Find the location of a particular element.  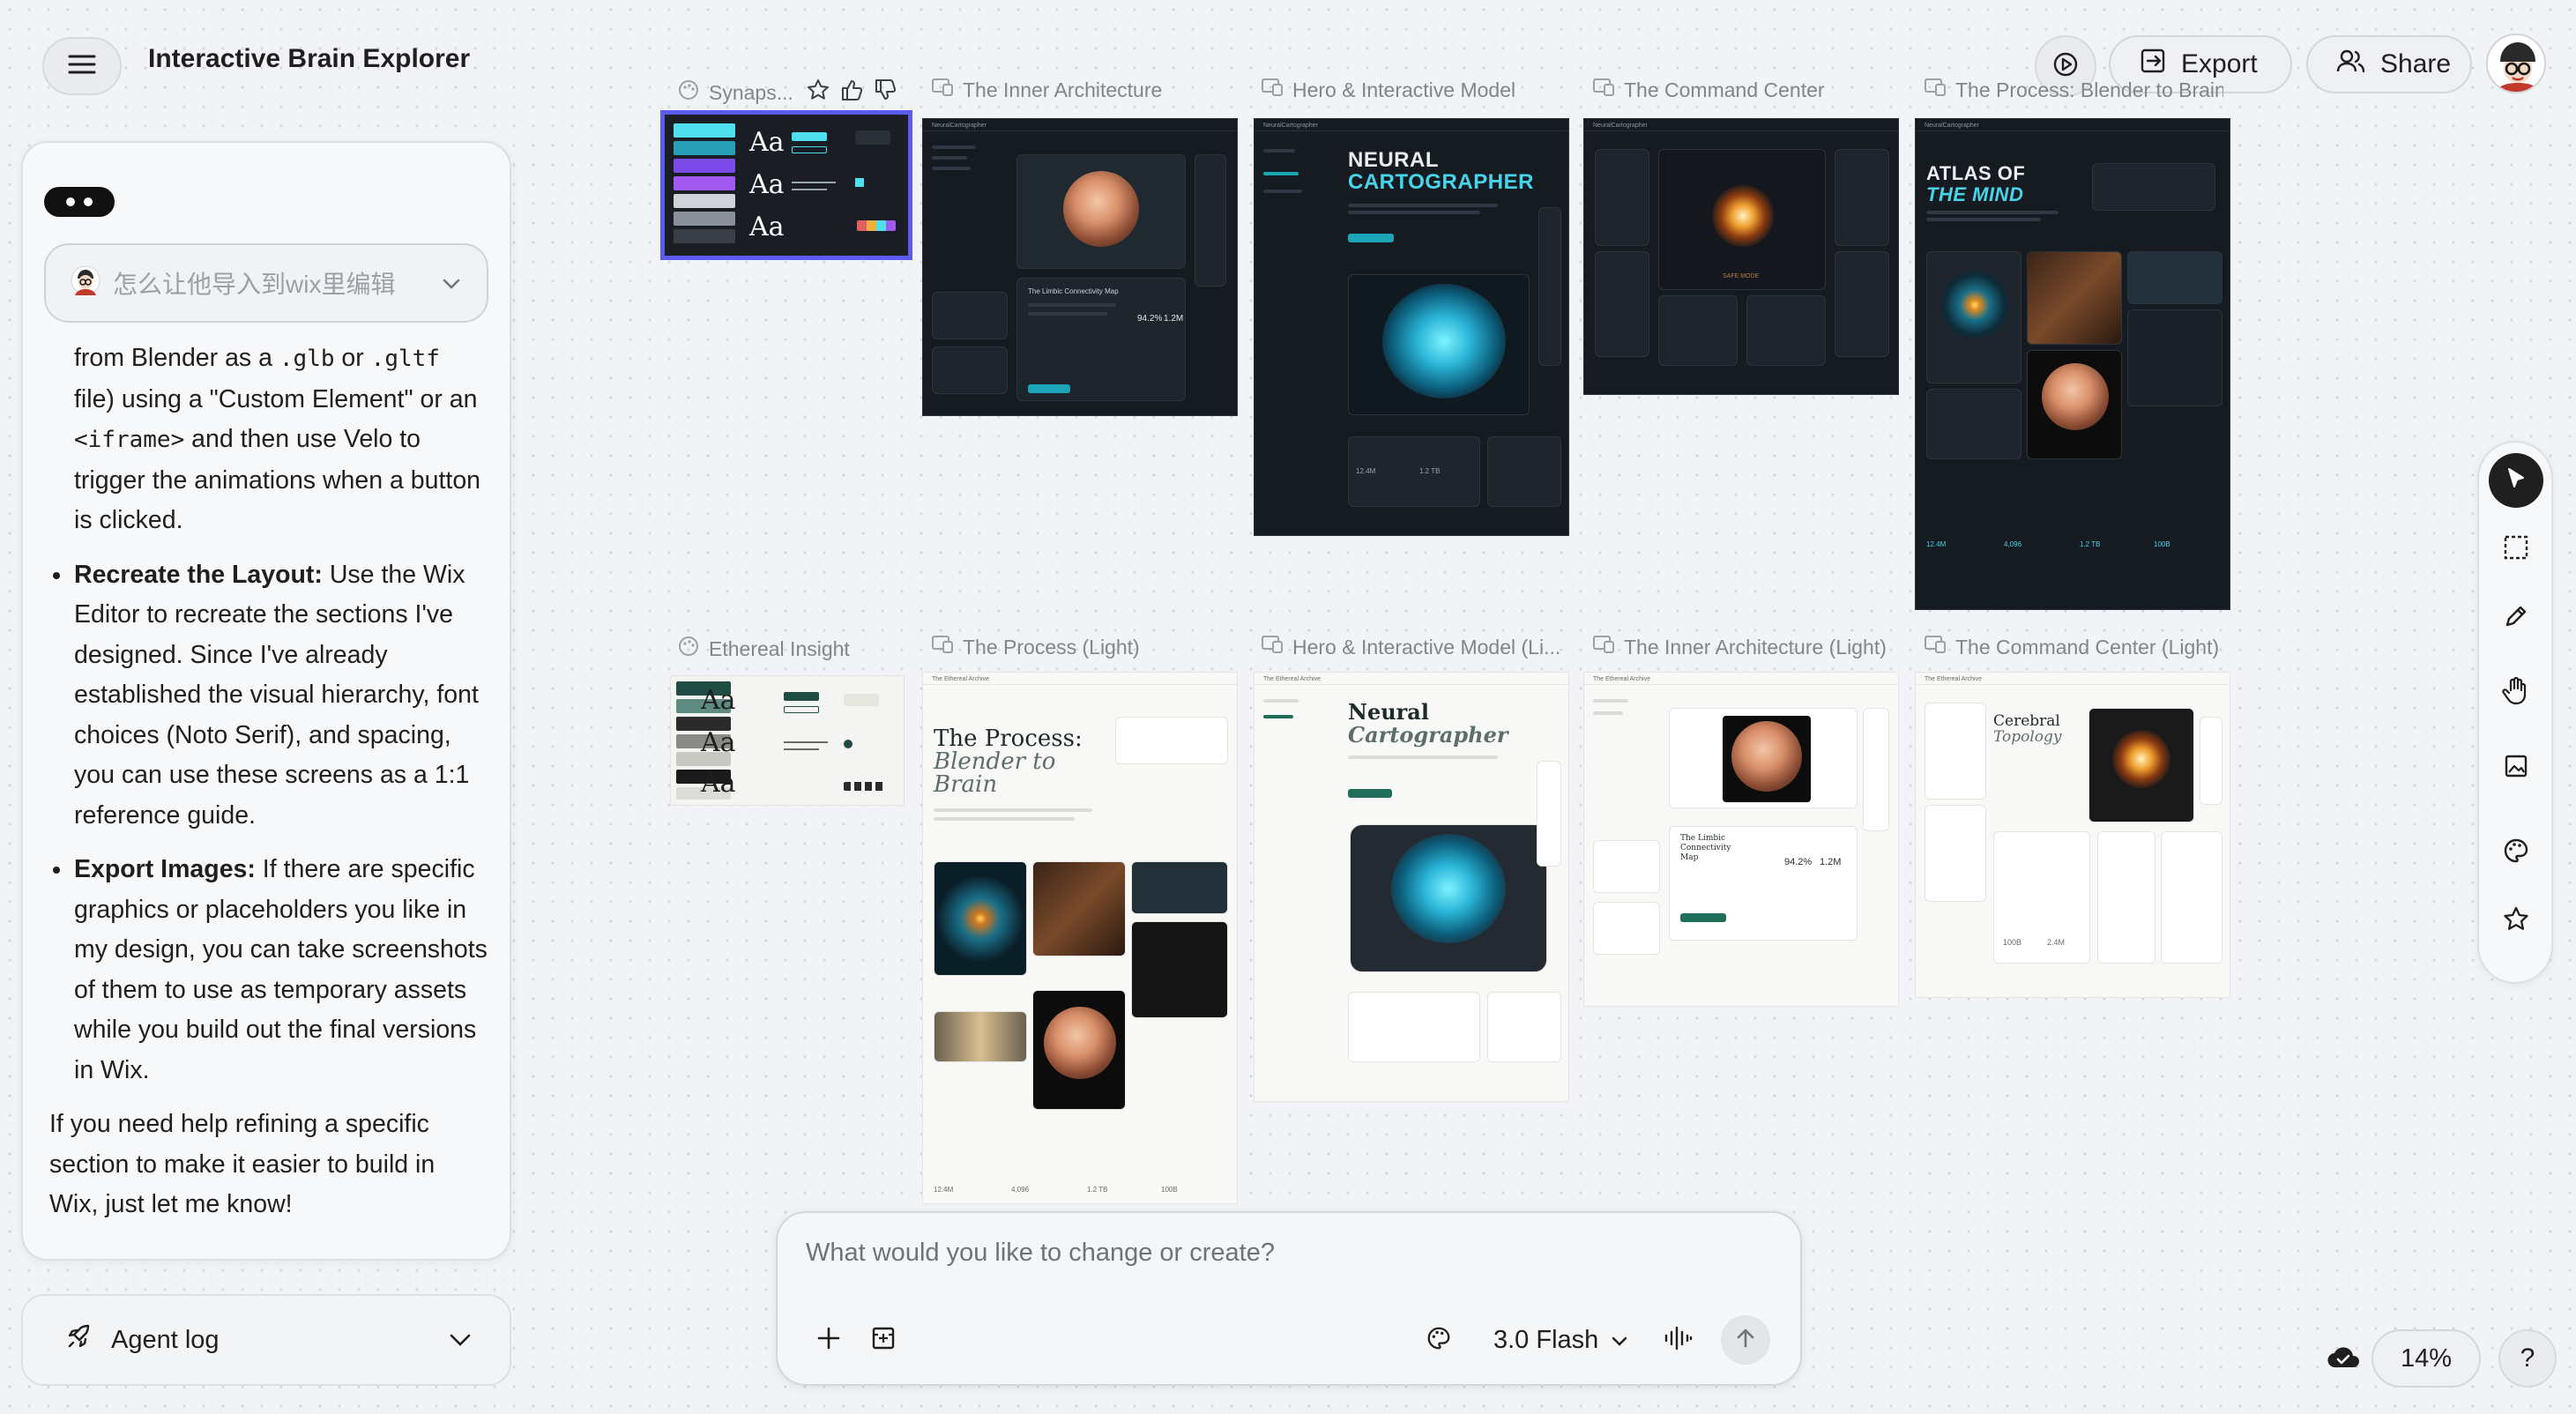

favorites-tool is located at coordinates (2516, 921).